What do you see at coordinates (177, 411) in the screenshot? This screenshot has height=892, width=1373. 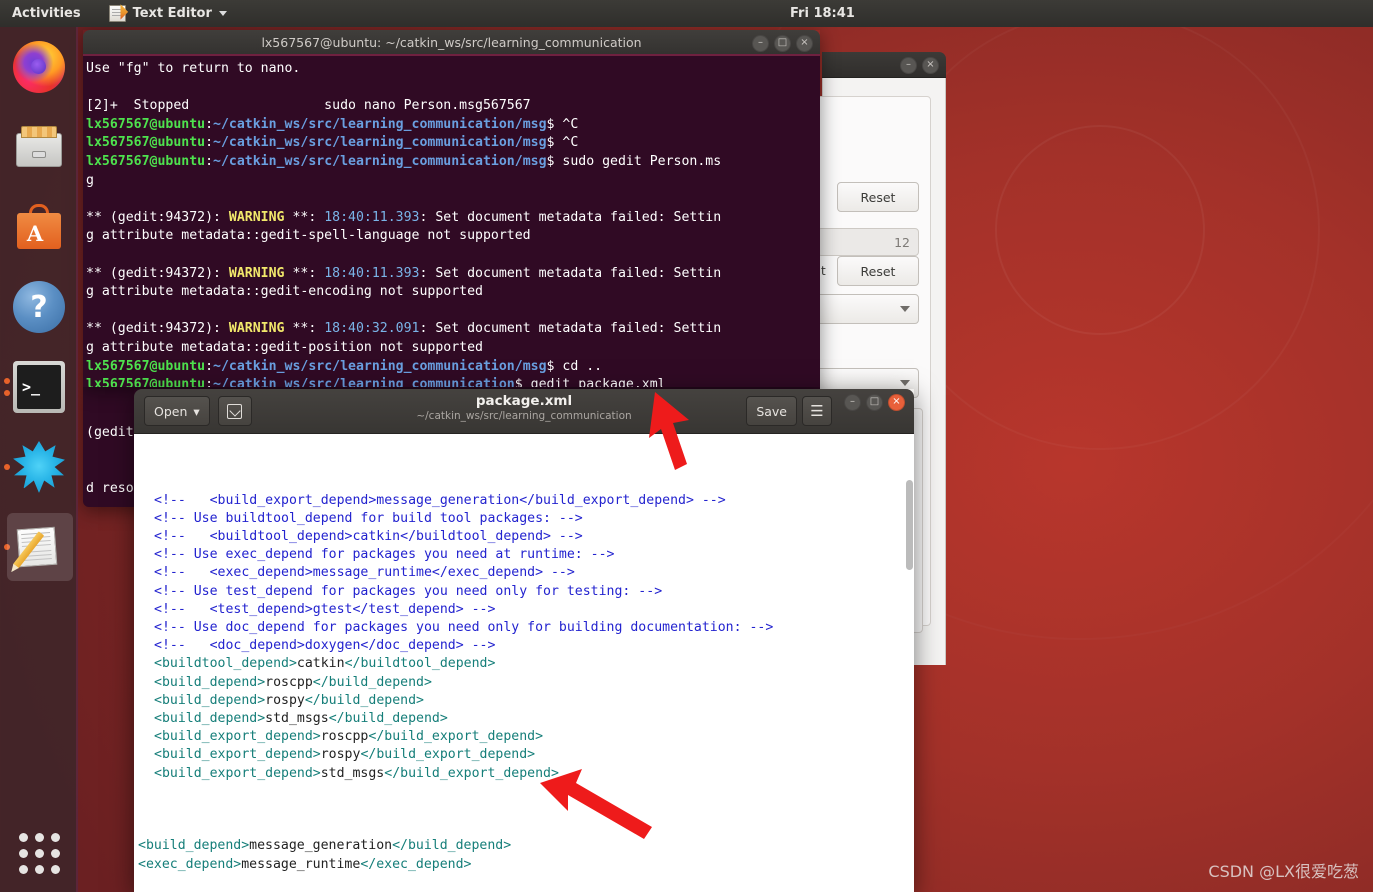 I see `open-button: Open ▾` at bounding box center [177, 411].